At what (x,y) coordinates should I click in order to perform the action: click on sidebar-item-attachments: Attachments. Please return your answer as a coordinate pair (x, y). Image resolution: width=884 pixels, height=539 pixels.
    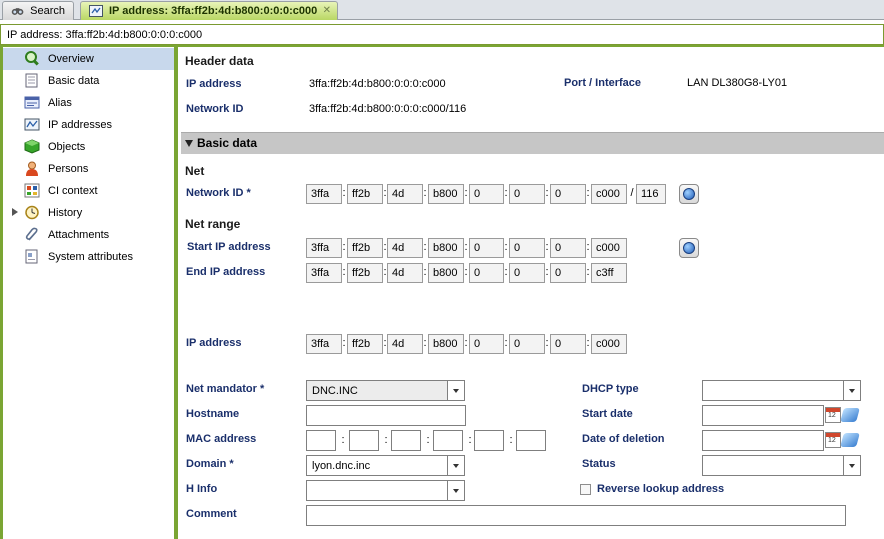
    Looking at the image, I should click on (88, 235).